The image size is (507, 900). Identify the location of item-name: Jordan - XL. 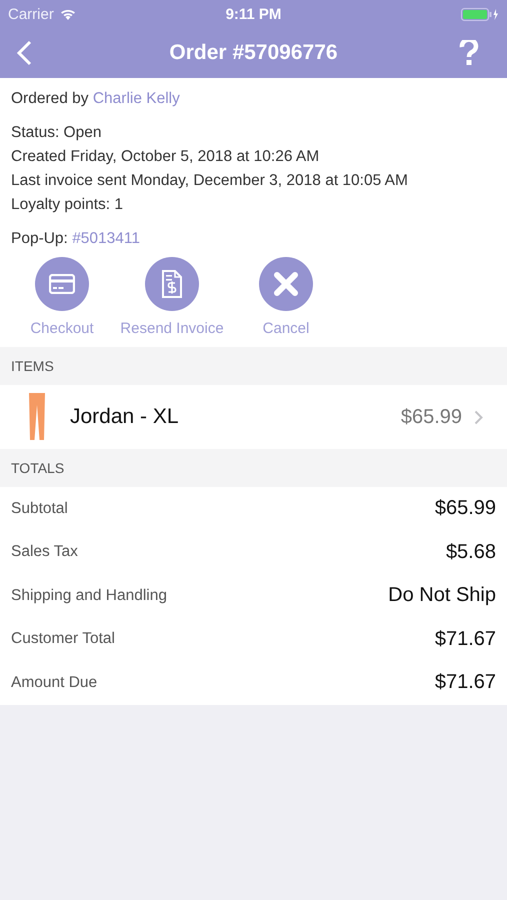
(124, 417).